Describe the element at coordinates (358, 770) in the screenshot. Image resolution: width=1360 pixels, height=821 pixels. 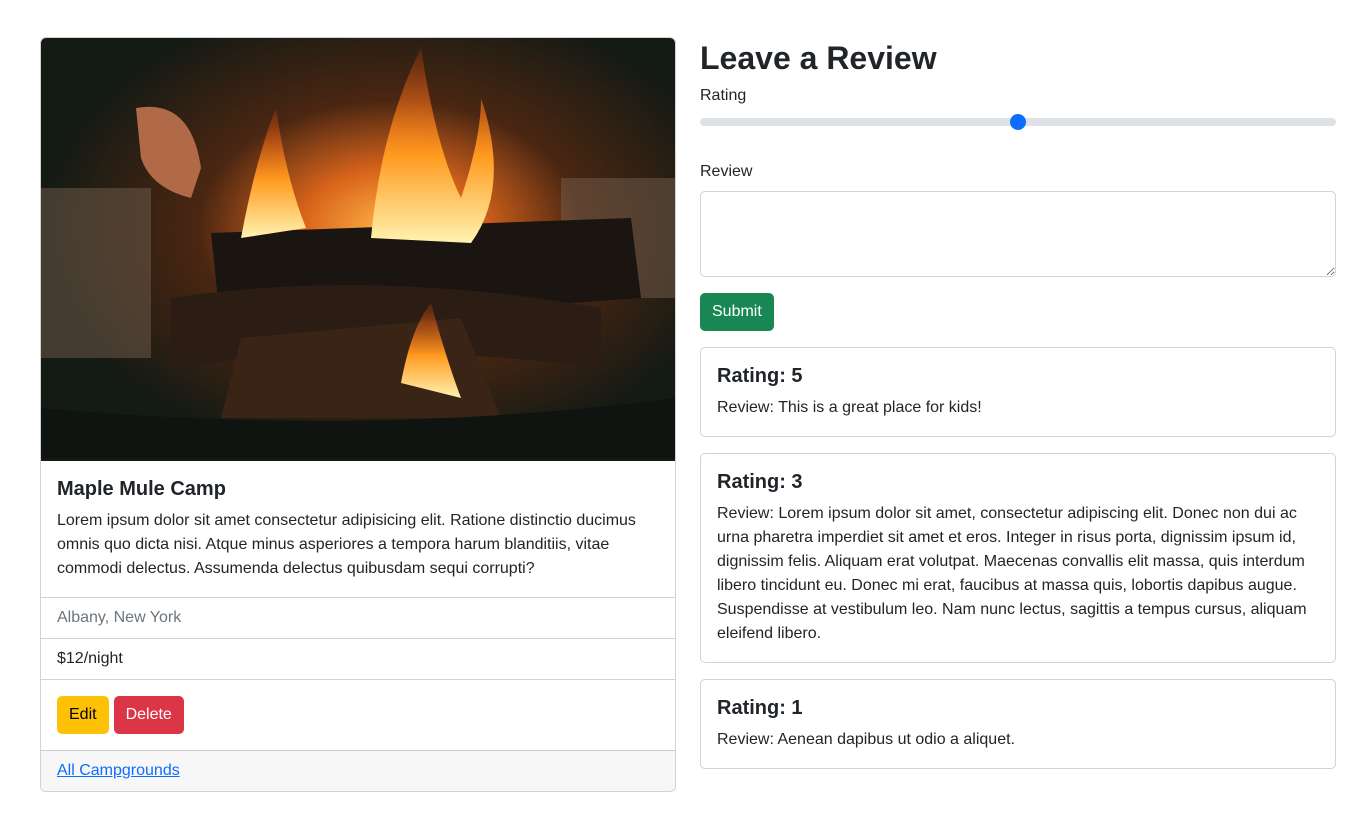
I see `card-footer: All Campgrounds` at that location.